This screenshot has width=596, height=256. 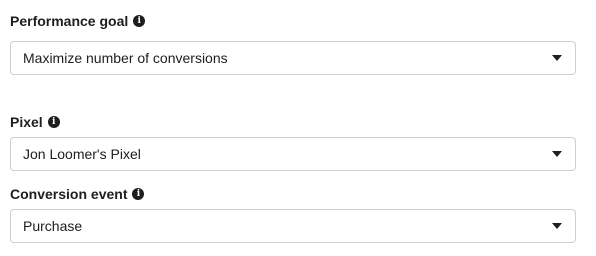 What do you see at coordinates (53, 226) in the screenshot?
I see `conversion-event-value: Purchase` at bounding box center [53, 226].